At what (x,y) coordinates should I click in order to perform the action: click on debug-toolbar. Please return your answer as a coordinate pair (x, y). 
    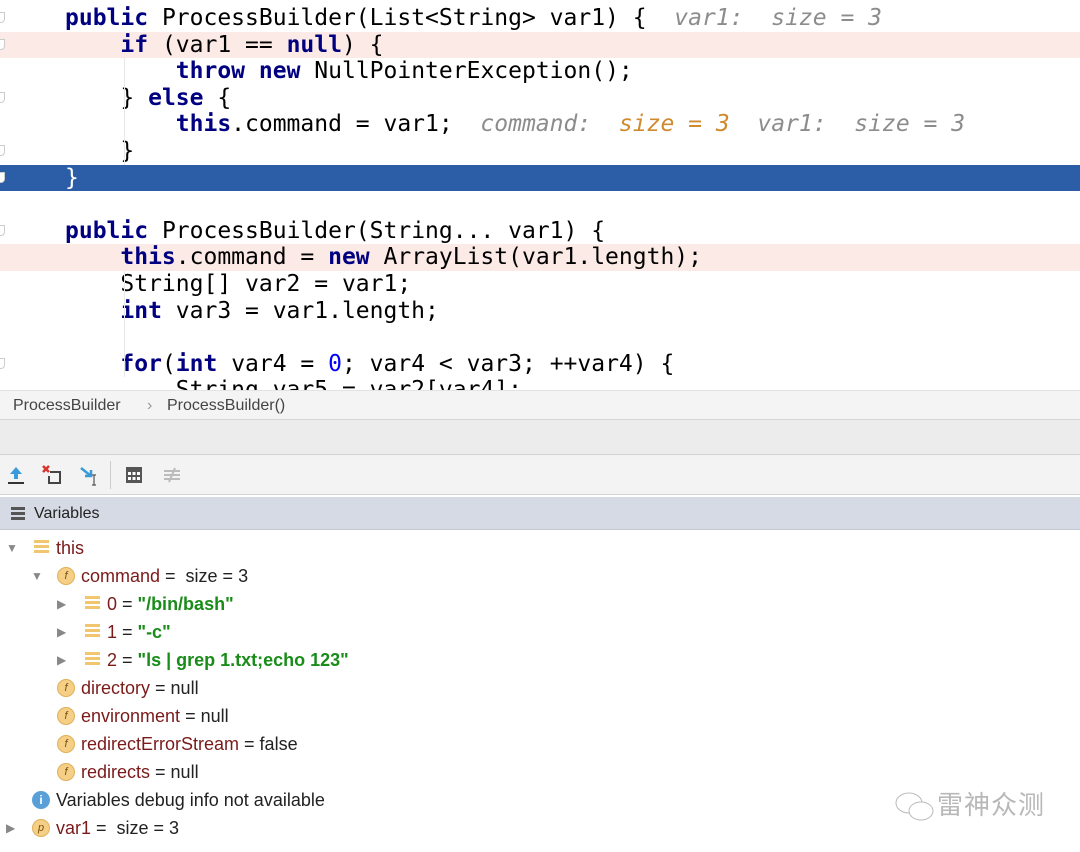
    Looking at the image, I should click on (540, 475).